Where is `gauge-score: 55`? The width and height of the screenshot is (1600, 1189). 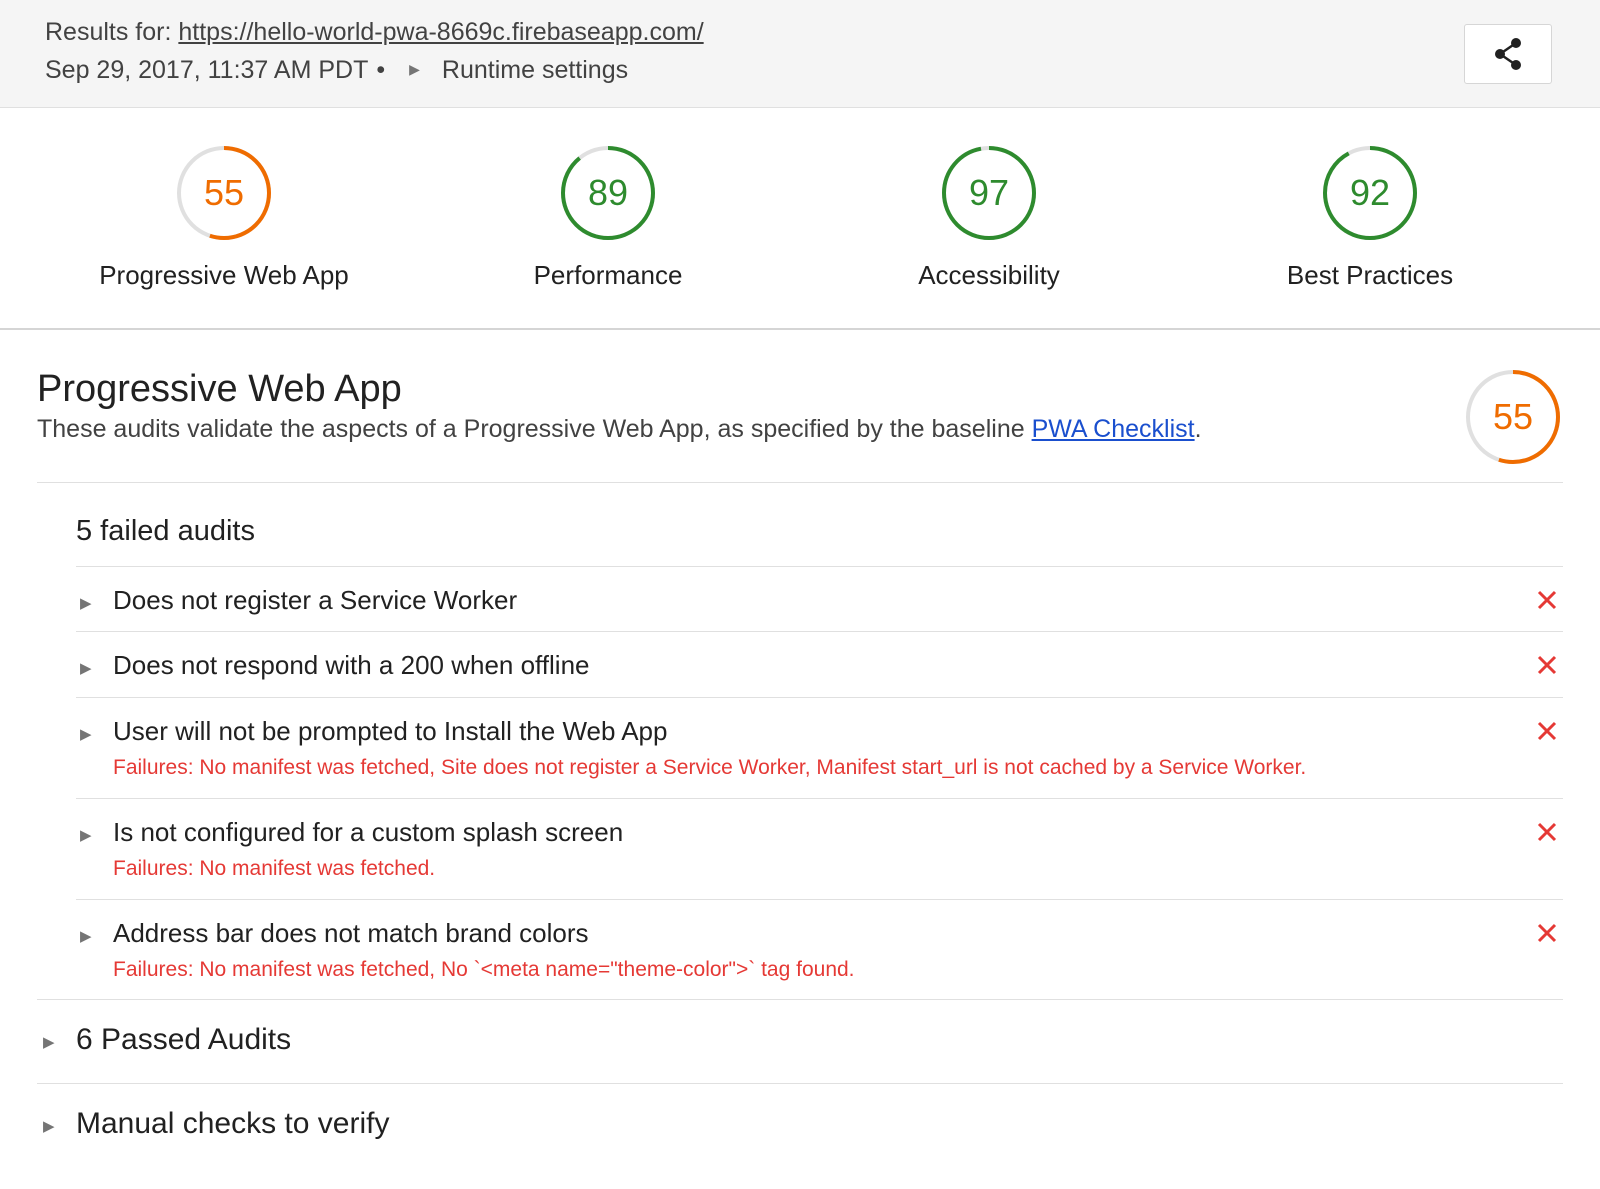
gauge-score: 55 is located at coordinates (224, 192).